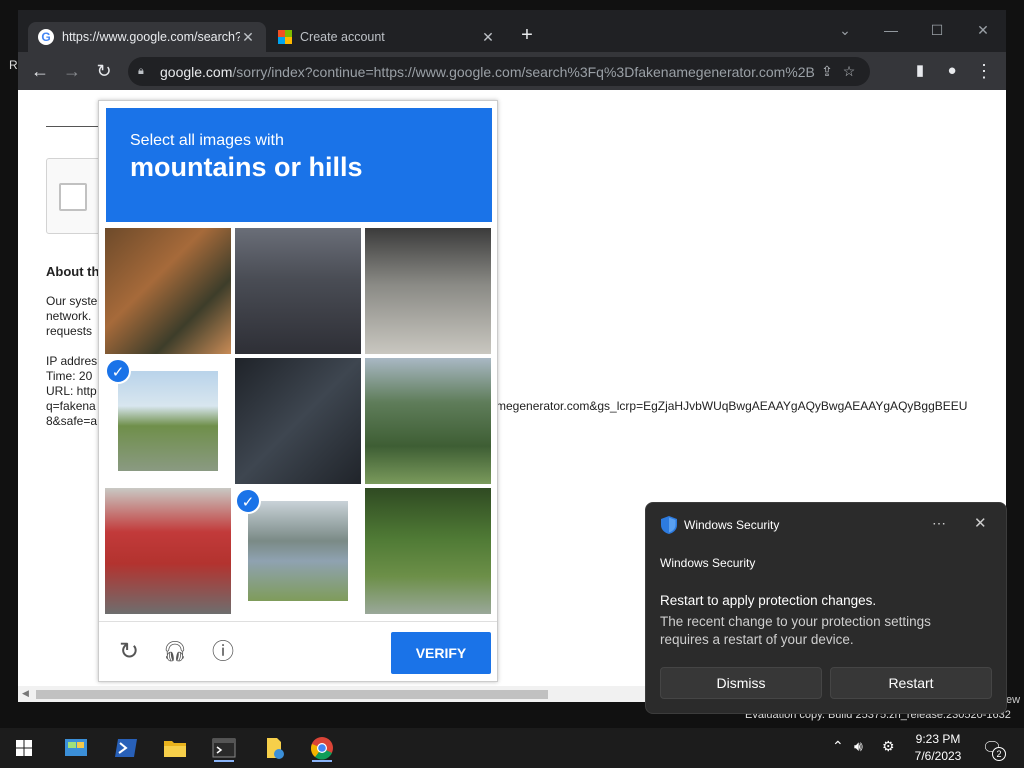 The width and height of the screenshot is (1024, 768). I want to click on file-sync-app-icon, so click(274, 748).